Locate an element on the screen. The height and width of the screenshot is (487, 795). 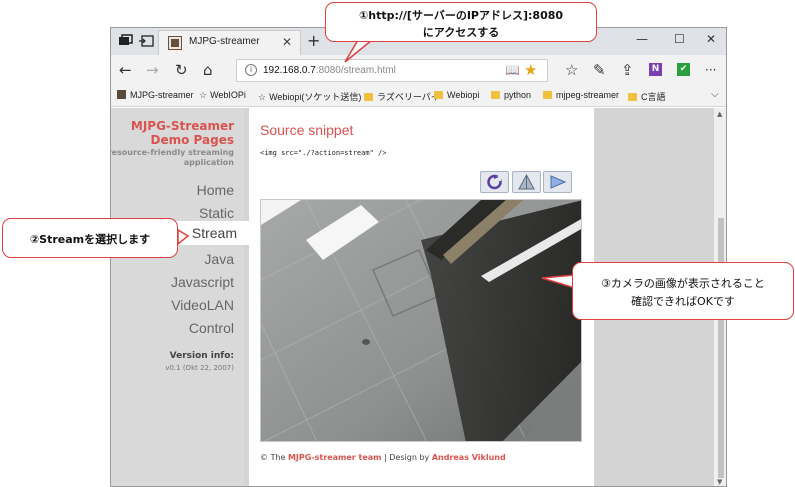
nav-java: Java is located at coordinates (219, 259).